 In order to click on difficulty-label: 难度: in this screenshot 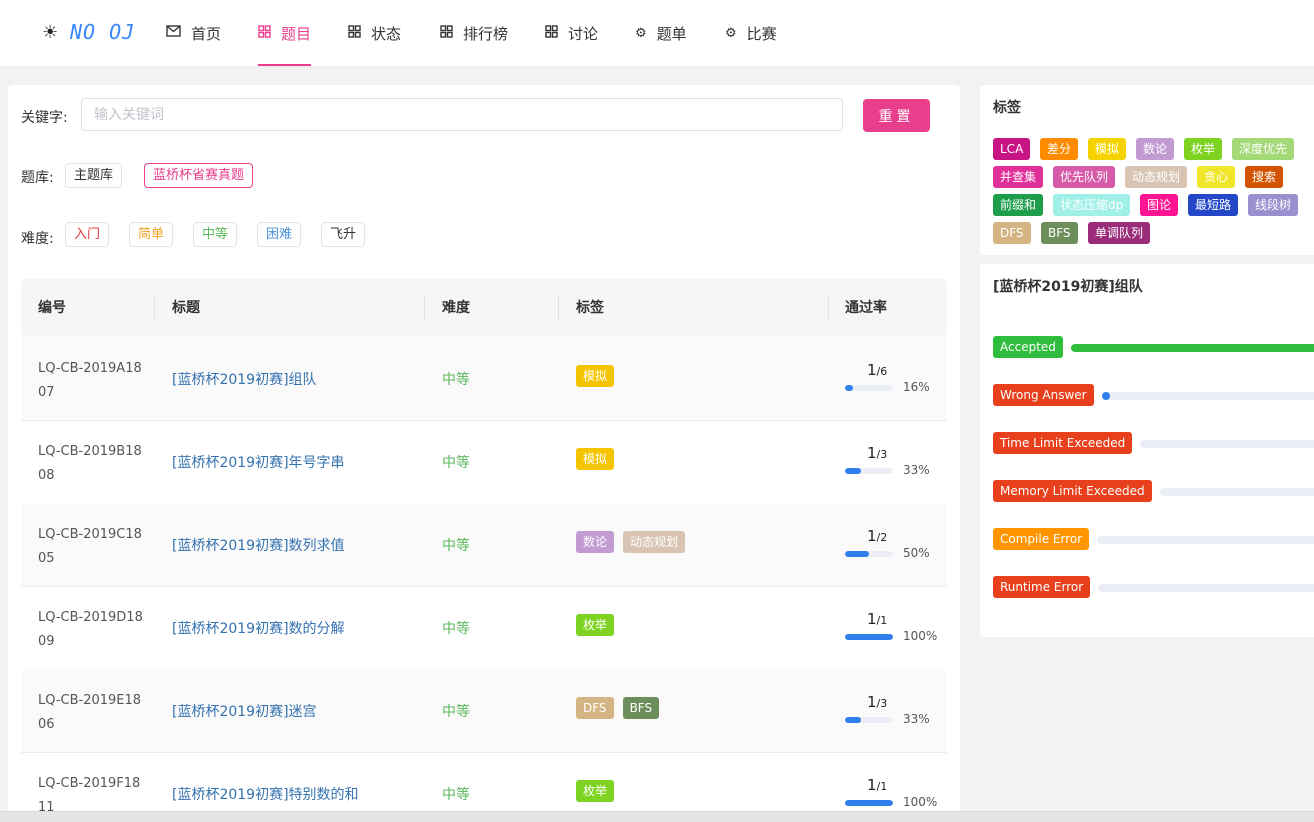, I will do `click(37, 239)`.